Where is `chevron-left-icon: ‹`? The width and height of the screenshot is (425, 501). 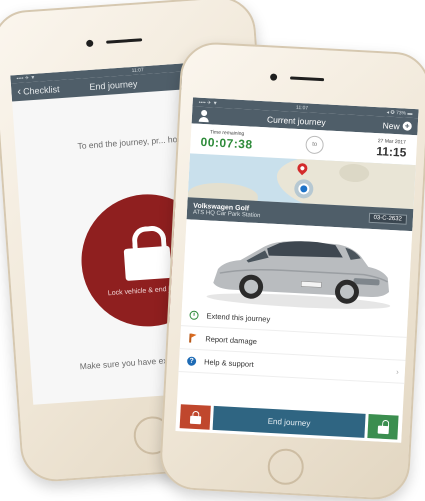 chevron-left-icon: ‹ is located at coordinates (19, 92).